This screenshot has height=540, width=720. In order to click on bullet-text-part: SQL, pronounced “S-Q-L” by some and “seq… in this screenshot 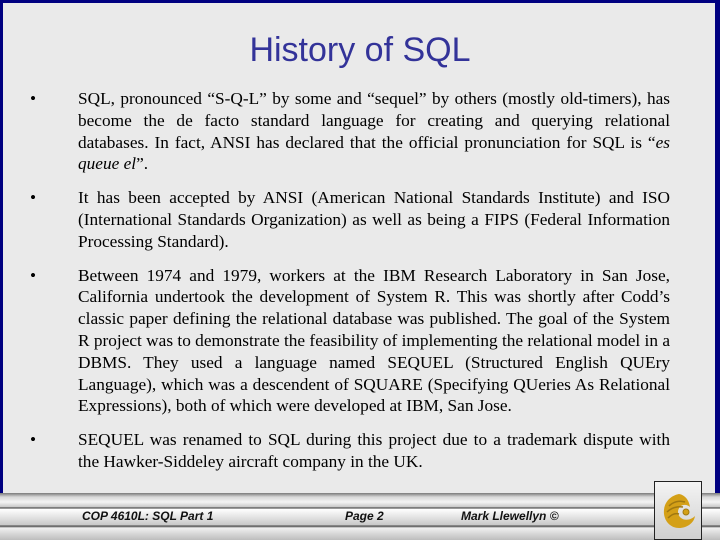, I will do `click(374, 120)`.